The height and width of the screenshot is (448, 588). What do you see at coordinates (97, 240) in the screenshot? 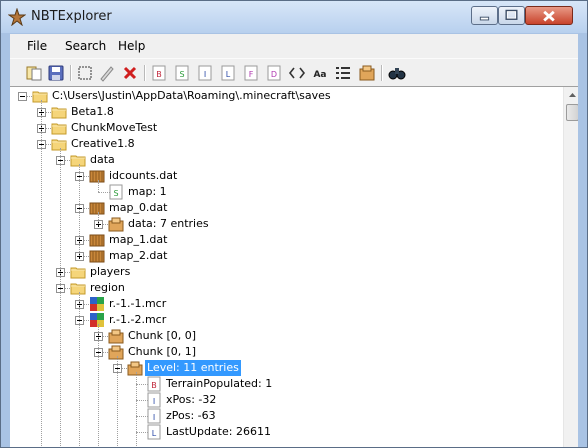
I see `dat-file-icon` at bounding box center [97, 240].